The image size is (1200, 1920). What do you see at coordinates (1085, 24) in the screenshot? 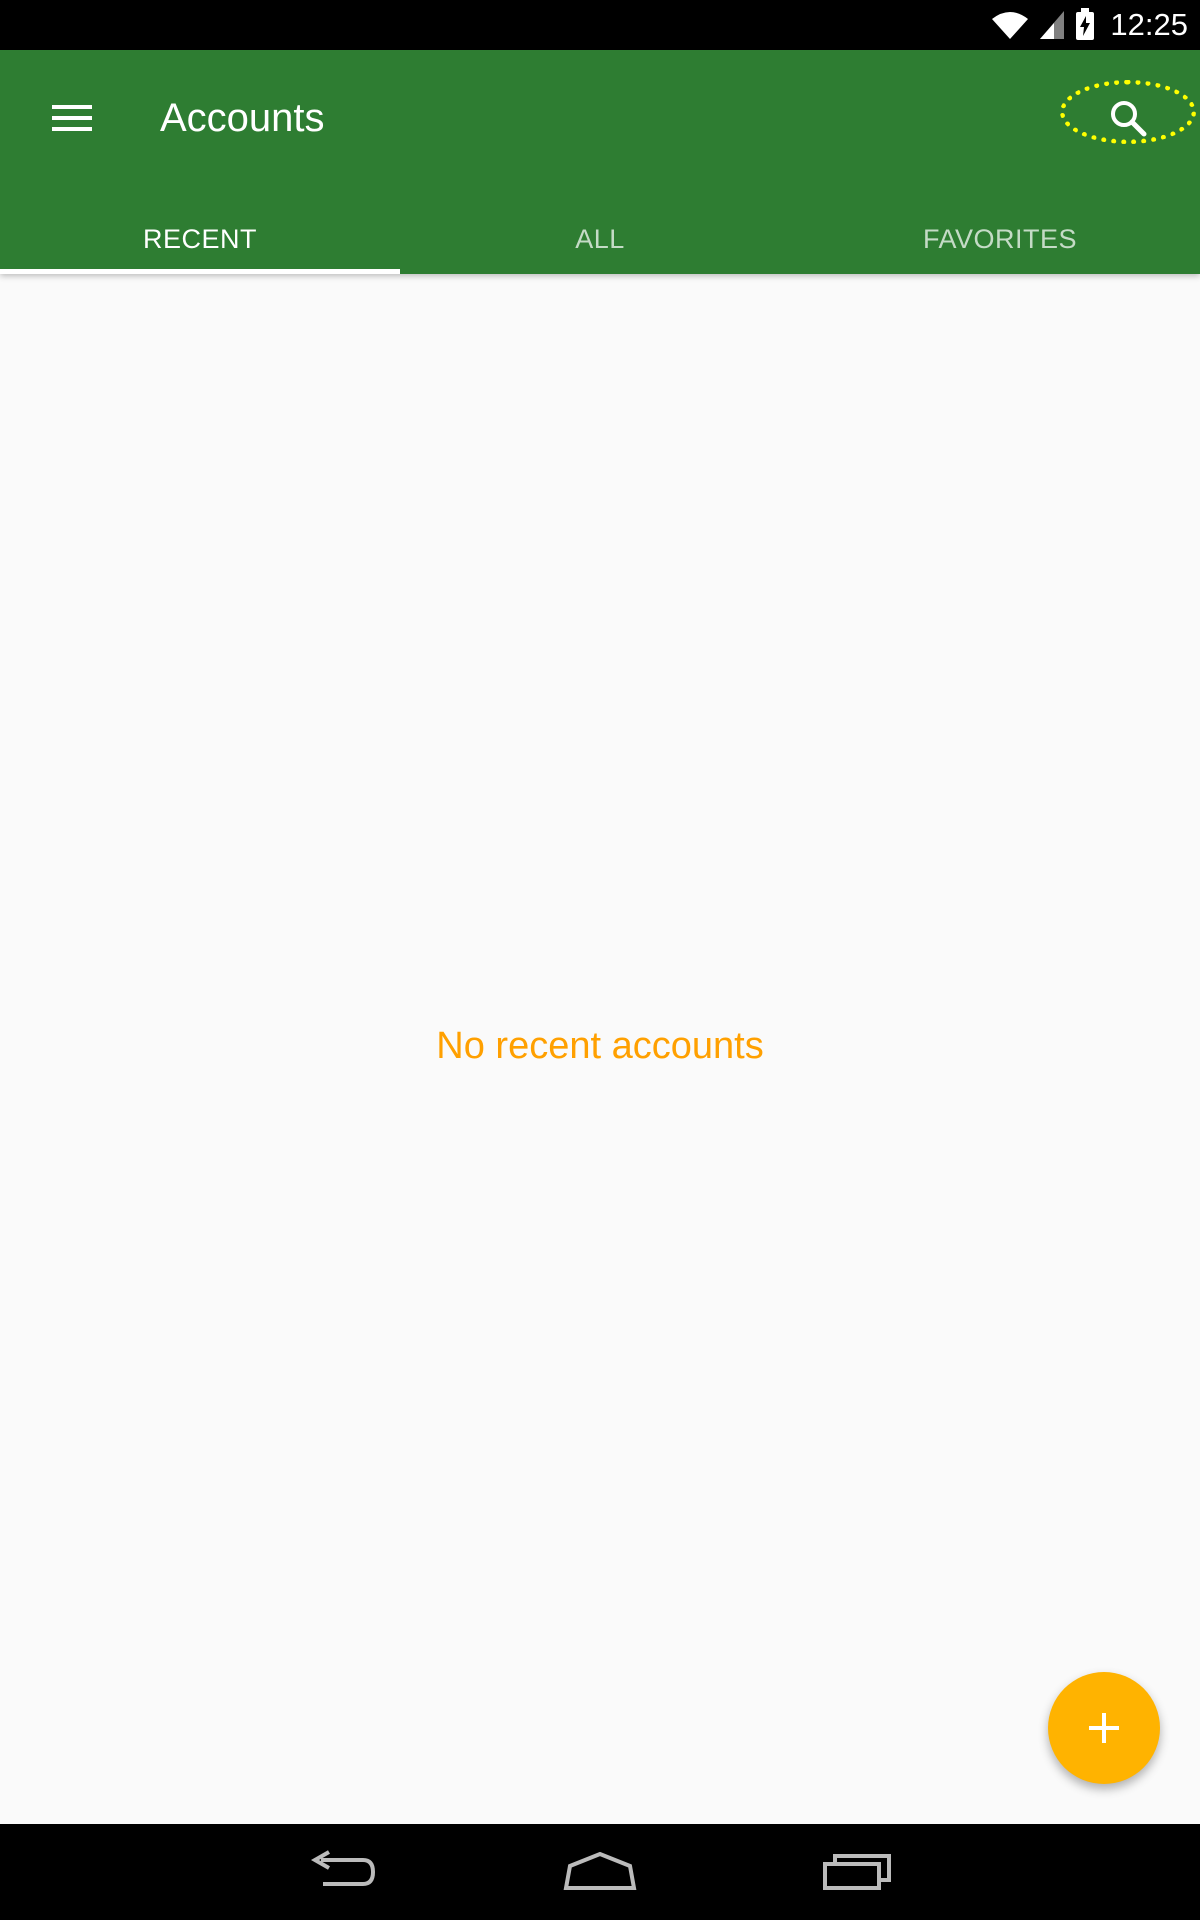
I see `battery-charging-icon` at bounding box center [1085, 24].